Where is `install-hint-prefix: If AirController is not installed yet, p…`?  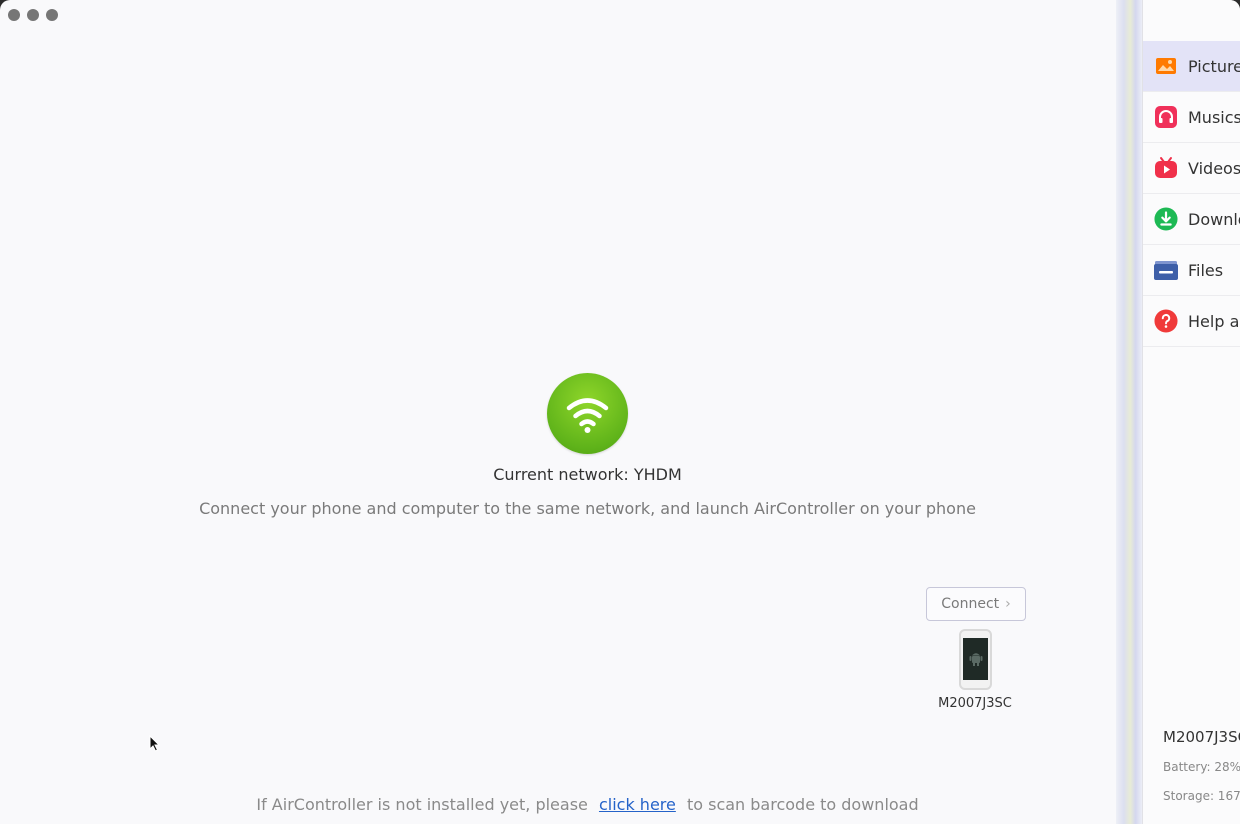 install-hint-prefix: If AirController is not installed yet, p… is located at coordinates (422, 804).